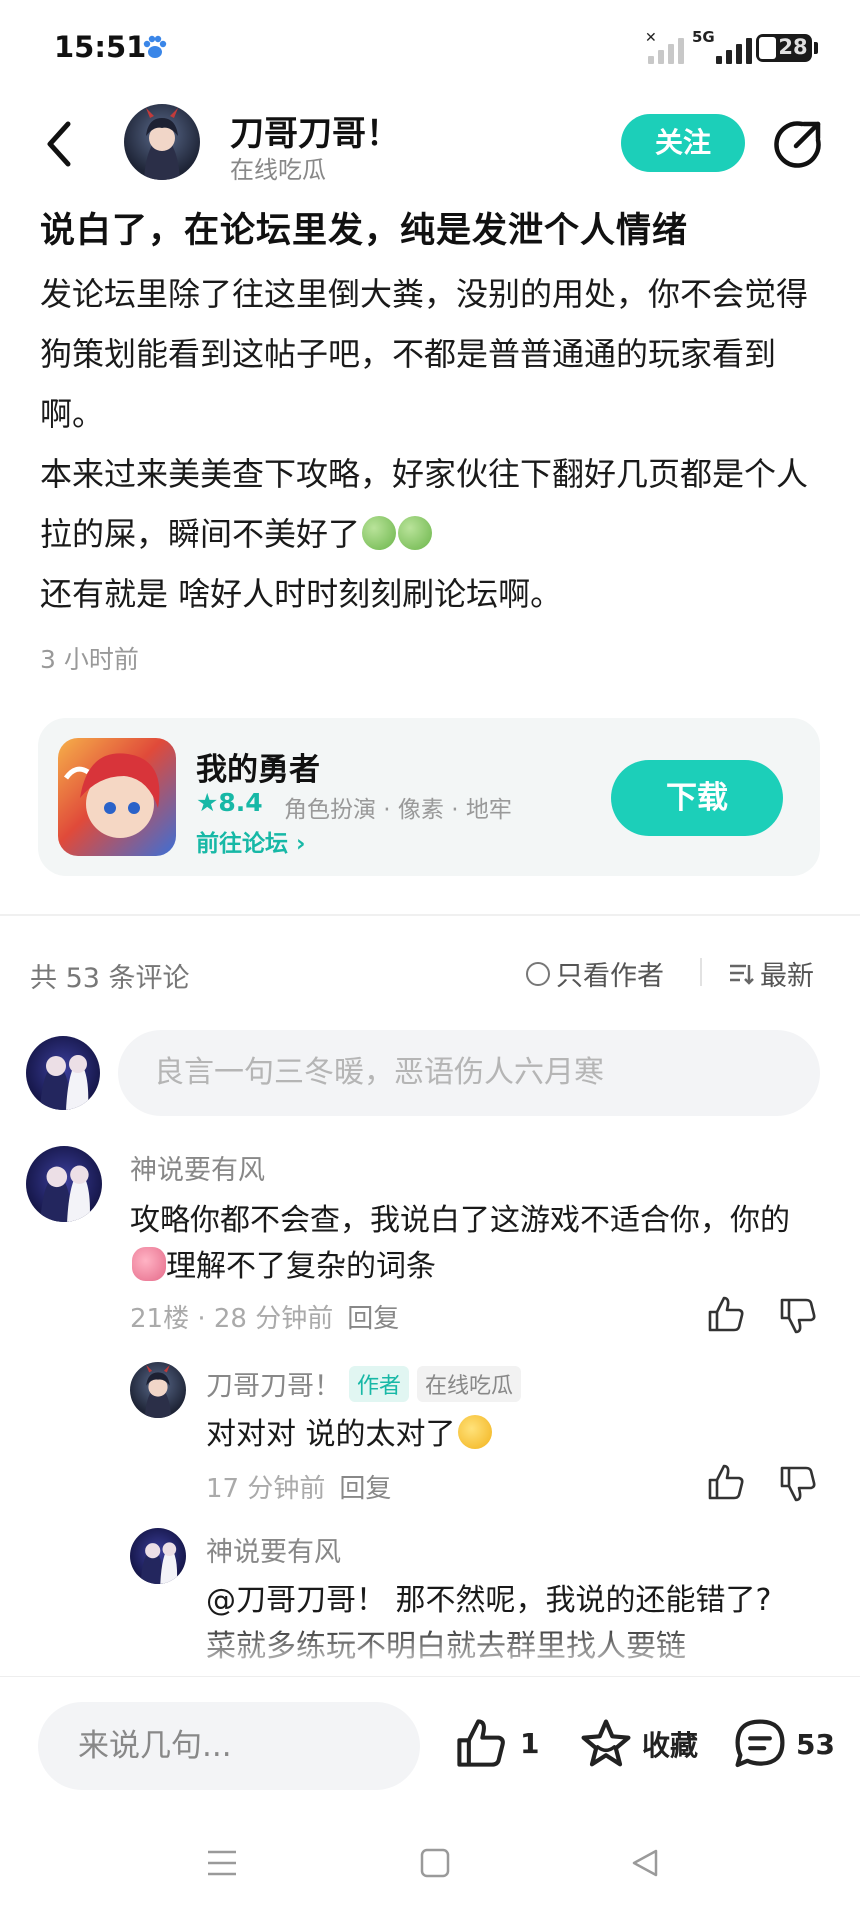 The width and height of the screenshot is (860, 1920). I want to click on no-sim-mark: ✕, so click(651, 38).